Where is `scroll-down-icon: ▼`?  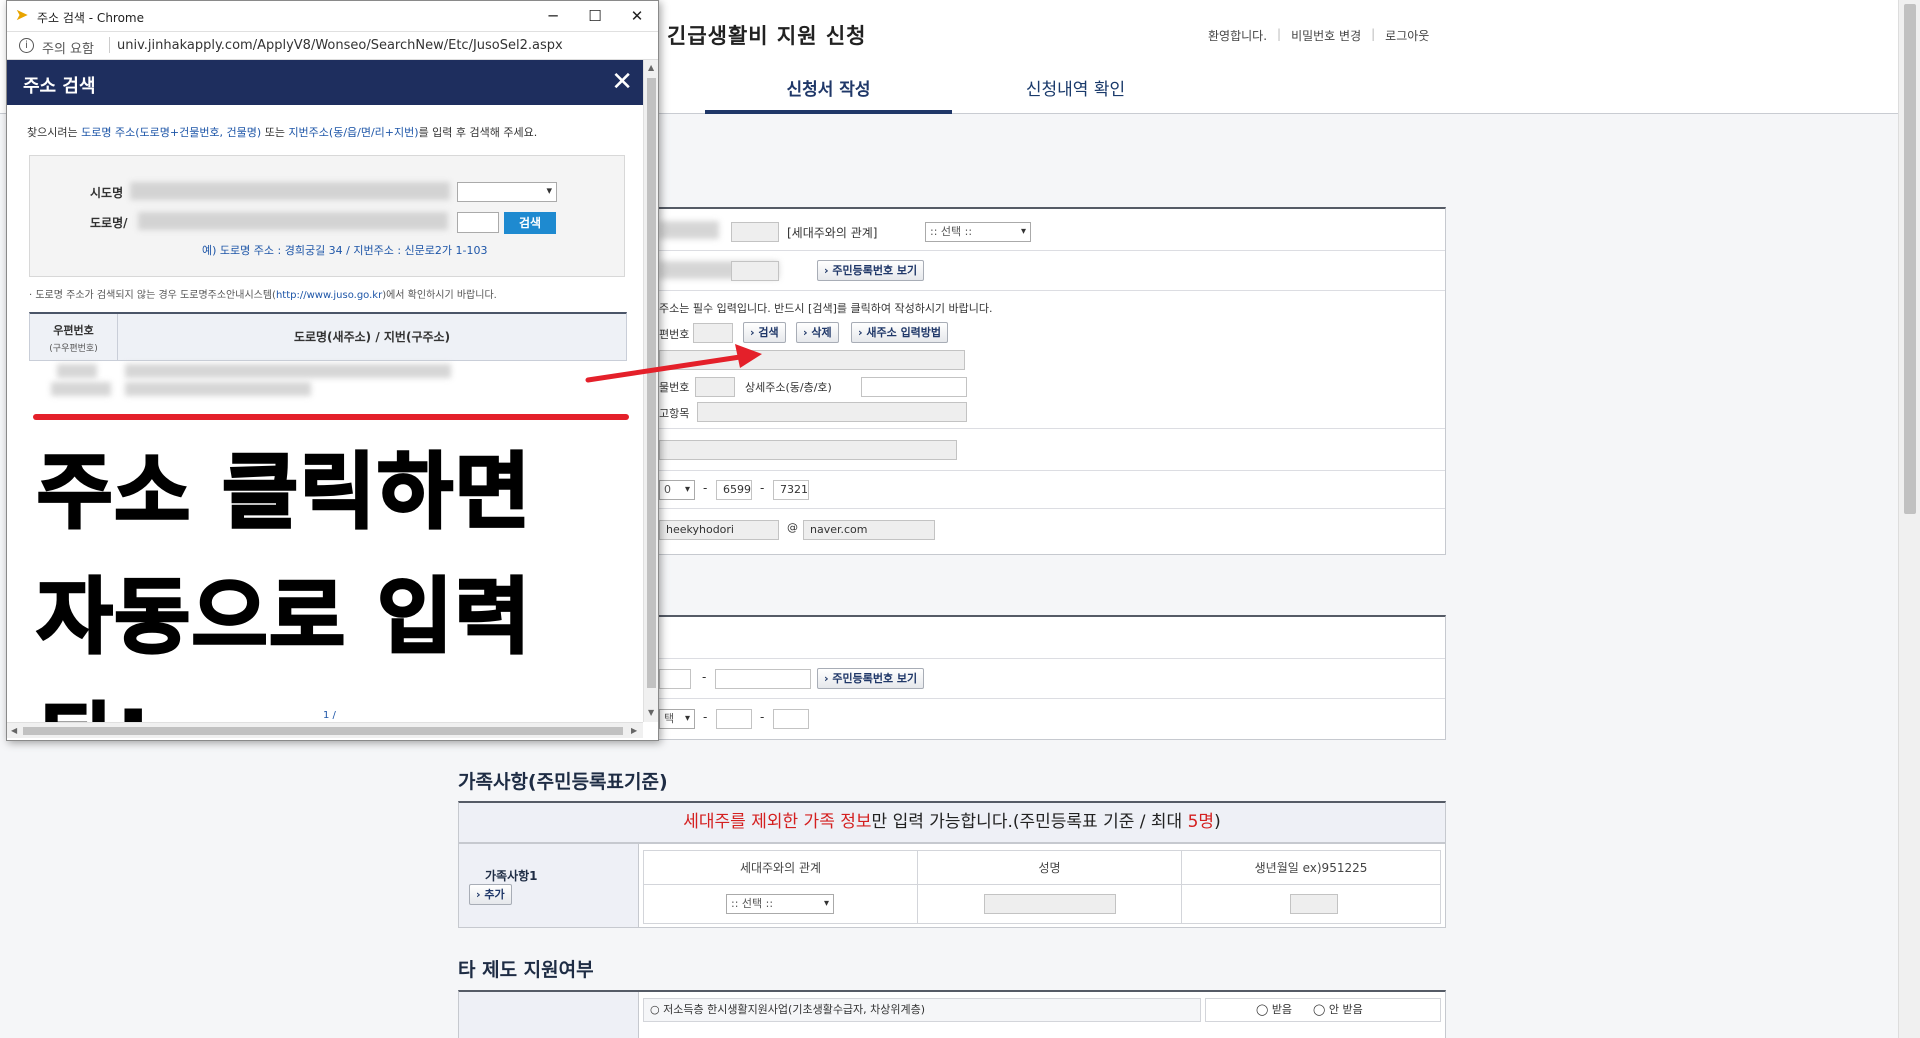 scroll-down-icon: ▼ is located at coordinates (651, 712).